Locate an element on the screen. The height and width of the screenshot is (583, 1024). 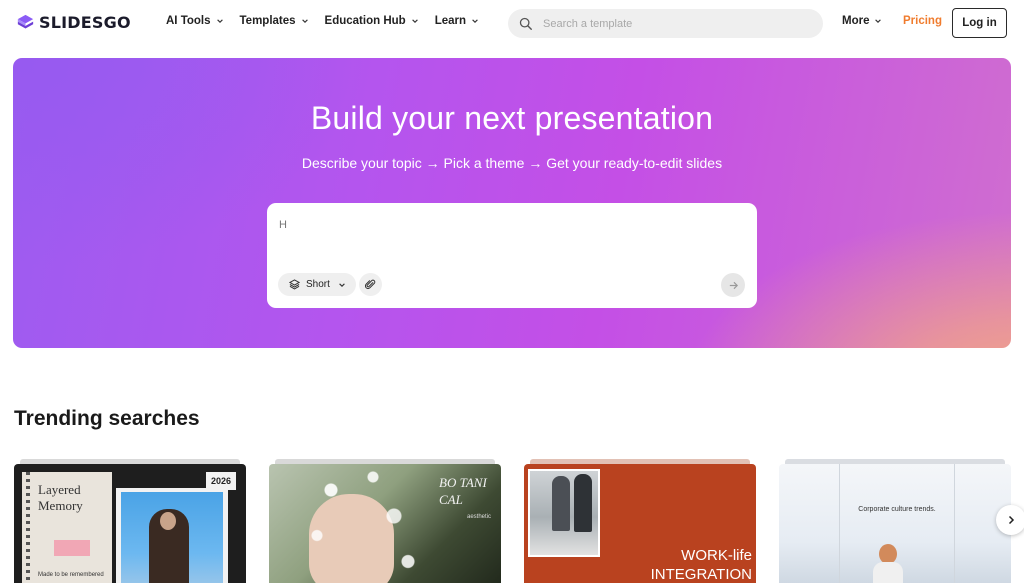
card-title: WORK-life INTEGRATION is located at coordinates (701, 565).